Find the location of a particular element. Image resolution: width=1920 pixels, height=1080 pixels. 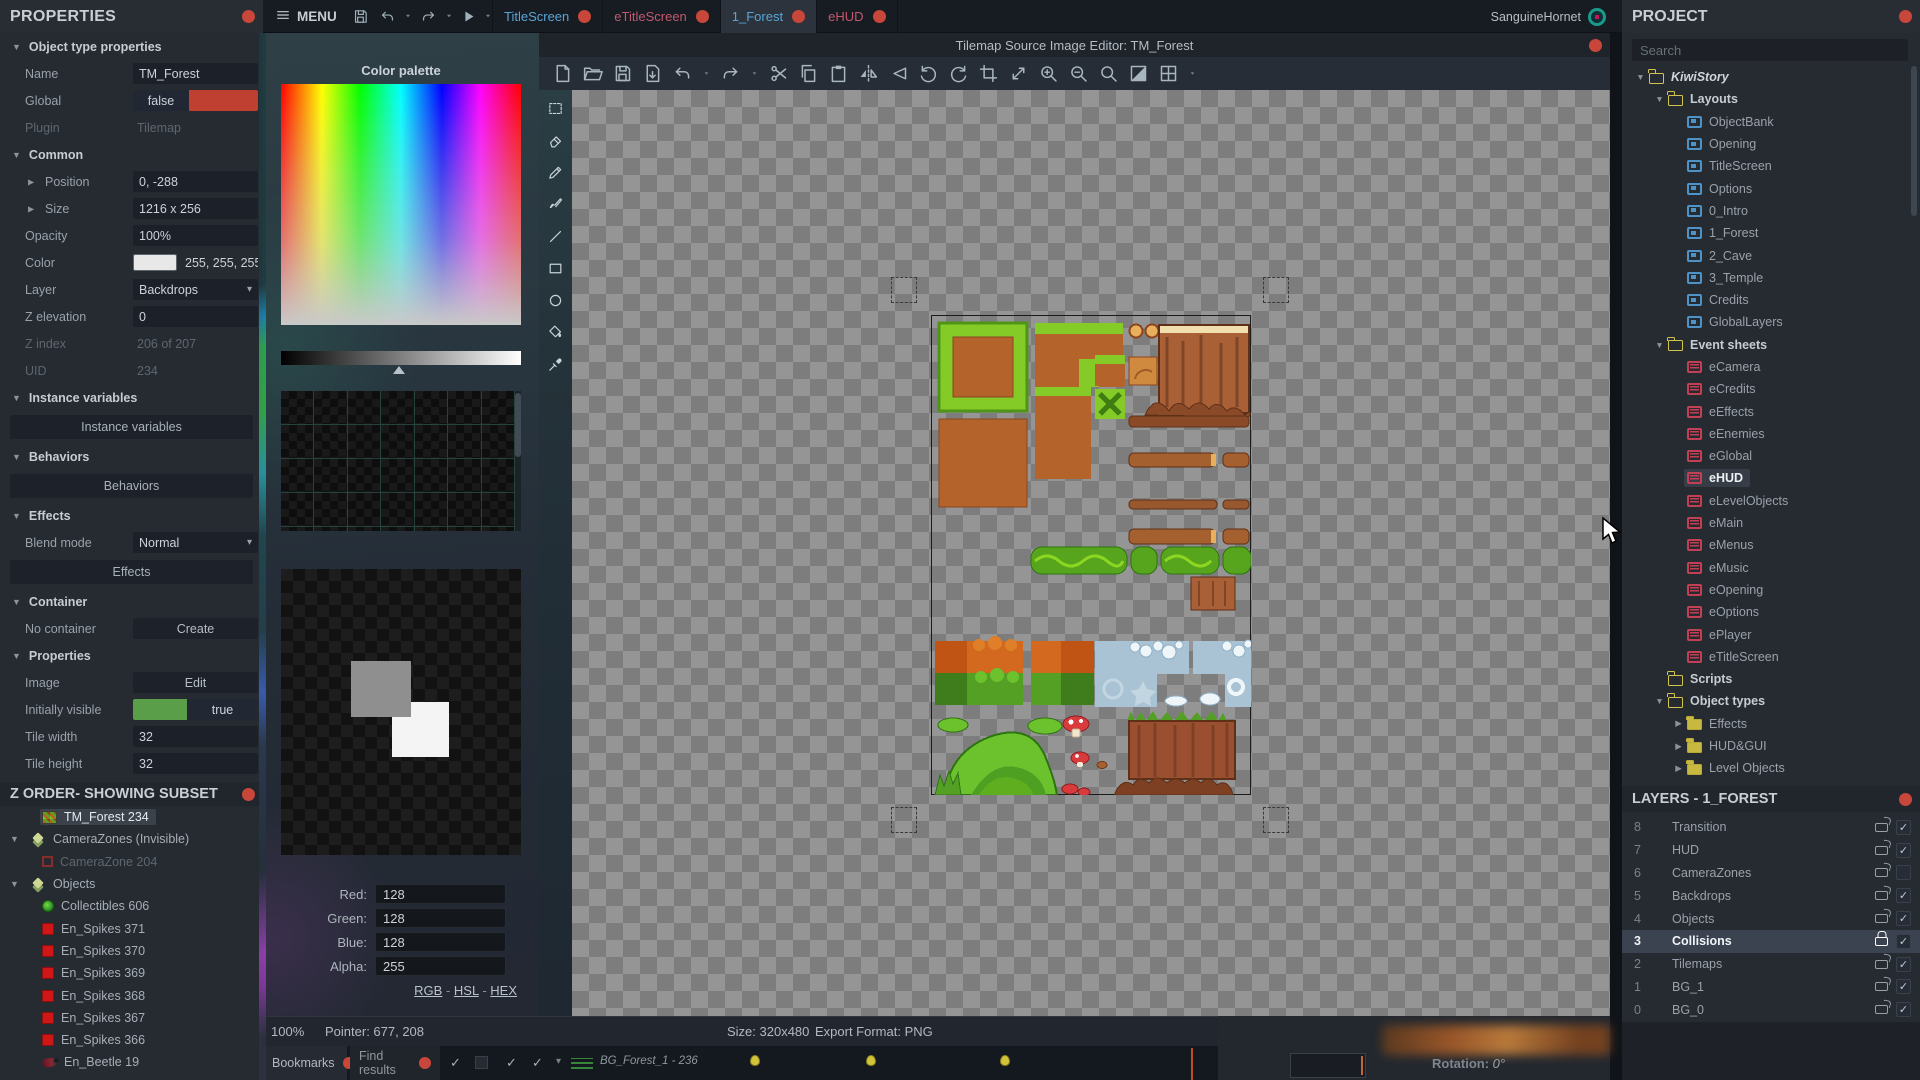

palette-scrollbar is located at coordinates (518, 461).